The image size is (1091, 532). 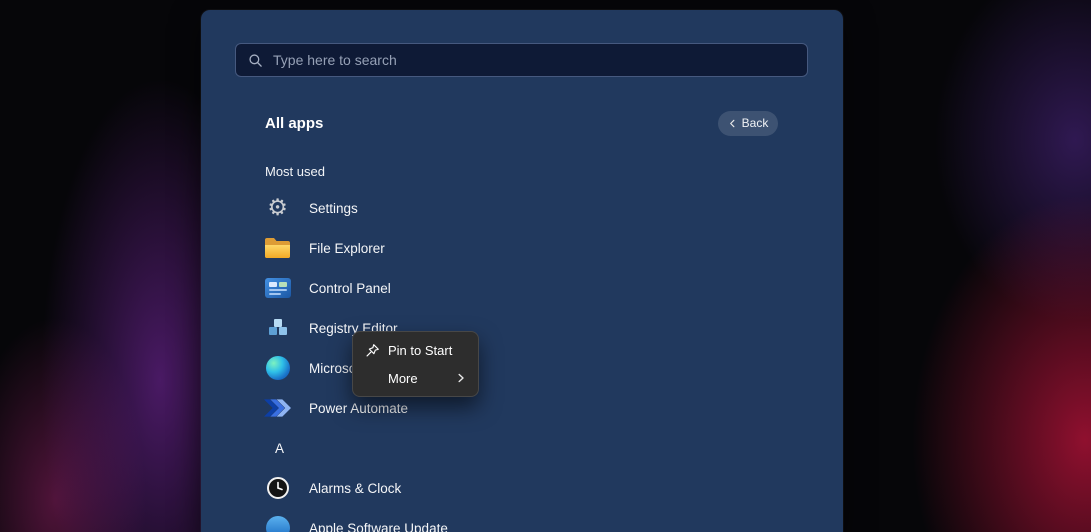 What do you see at coordinates (277, 368) in the screenshot?
I see `edge-icon` at bounding box center [277, 368].